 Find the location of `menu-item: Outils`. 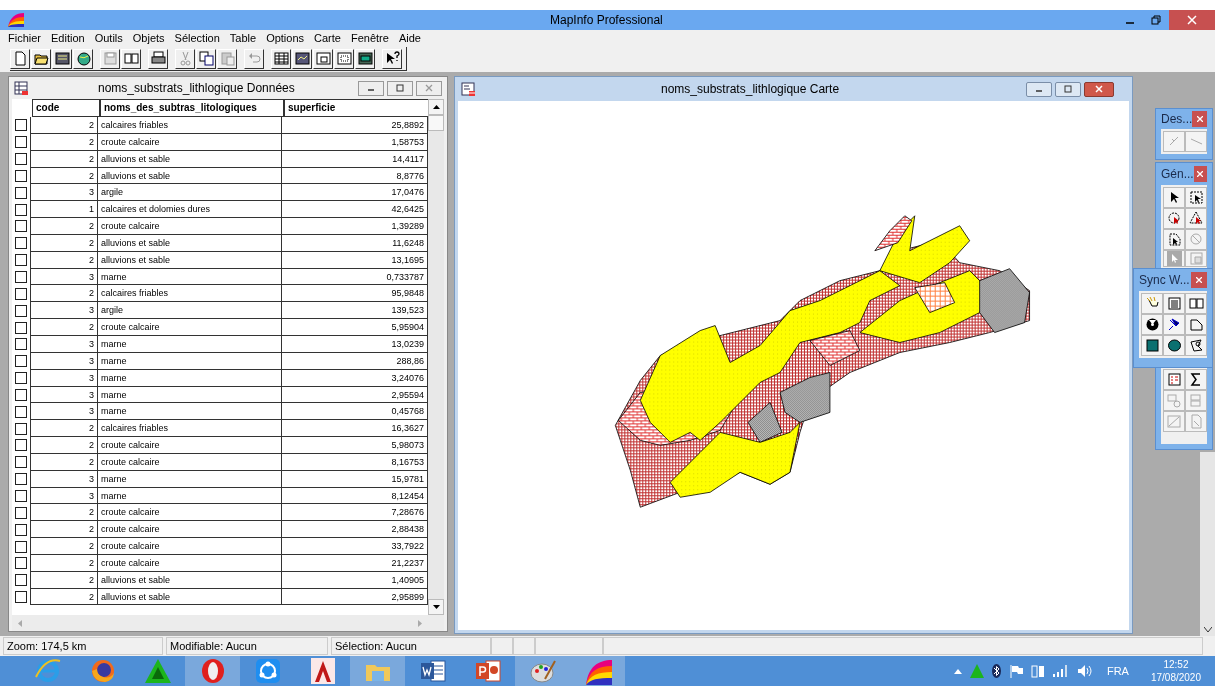

menu-item: Outils is located at coordinates (108, 38).